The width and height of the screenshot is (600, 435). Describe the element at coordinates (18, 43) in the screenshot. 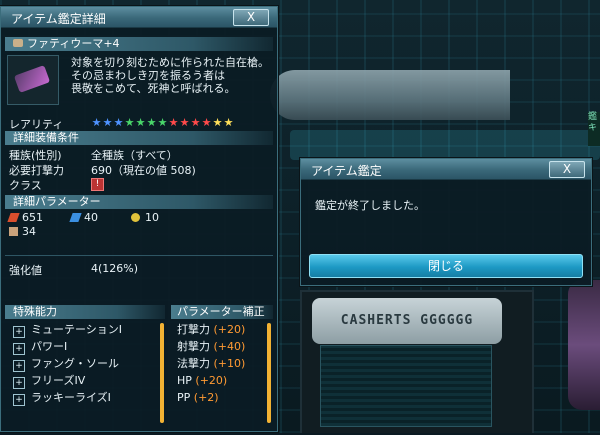

I see `weapon-category-icon` at that location.